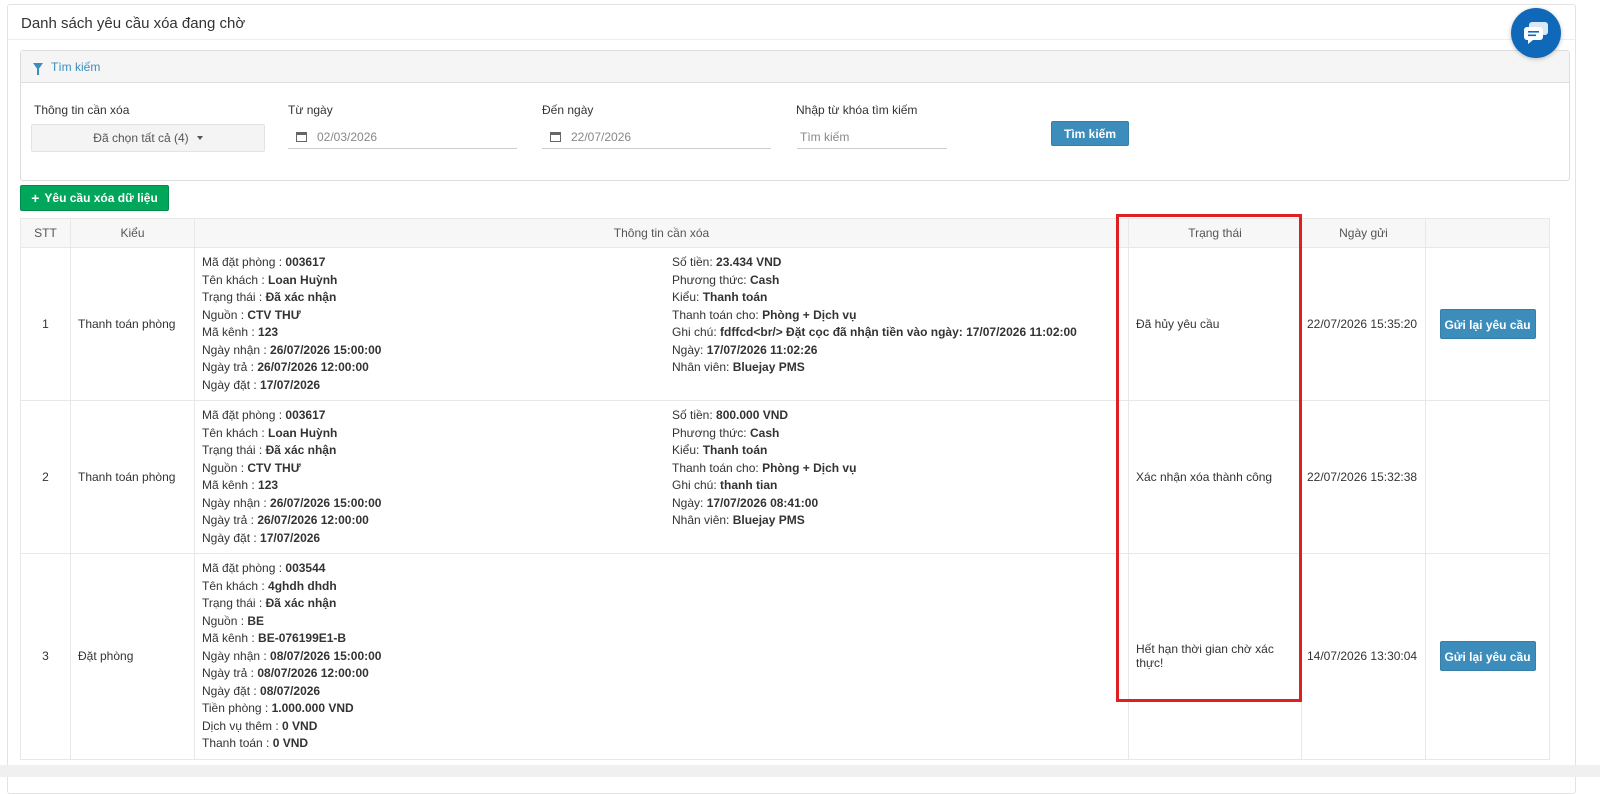 This screenshot has height=794, width=1600. What do you see at coordinates (437, 351) in the screenshot?
I see `detail-line: Ngày nhận : 26/07/2026 15:00:00` at bounding box center [437, 351].